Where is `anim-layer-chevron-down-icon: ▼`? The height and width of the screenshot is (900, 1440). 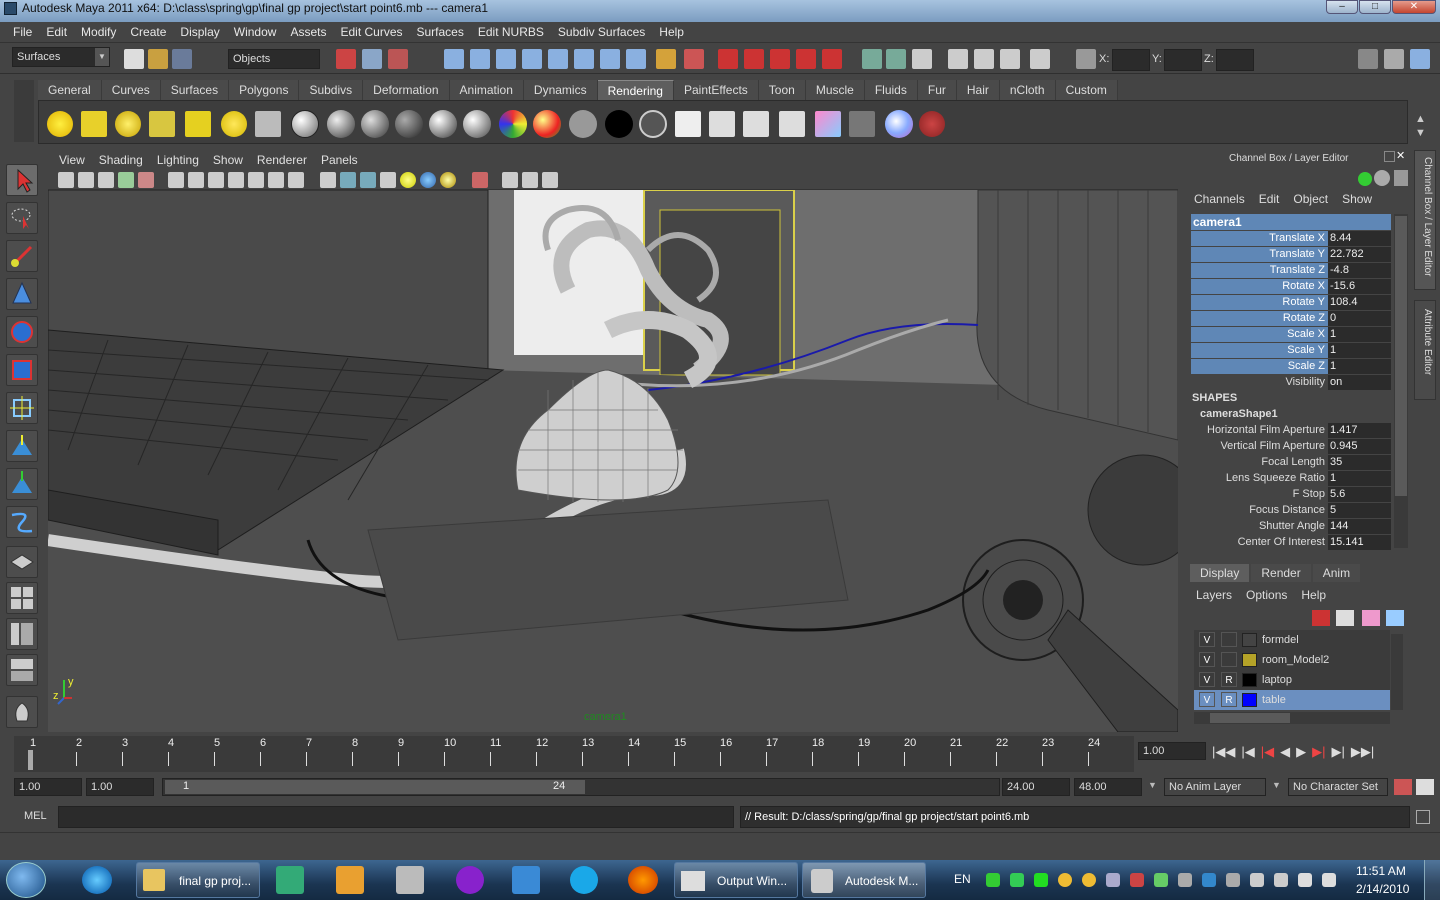
anim-layer-chevron-down-icon: ▼ is located at coordinates (1152, 785).